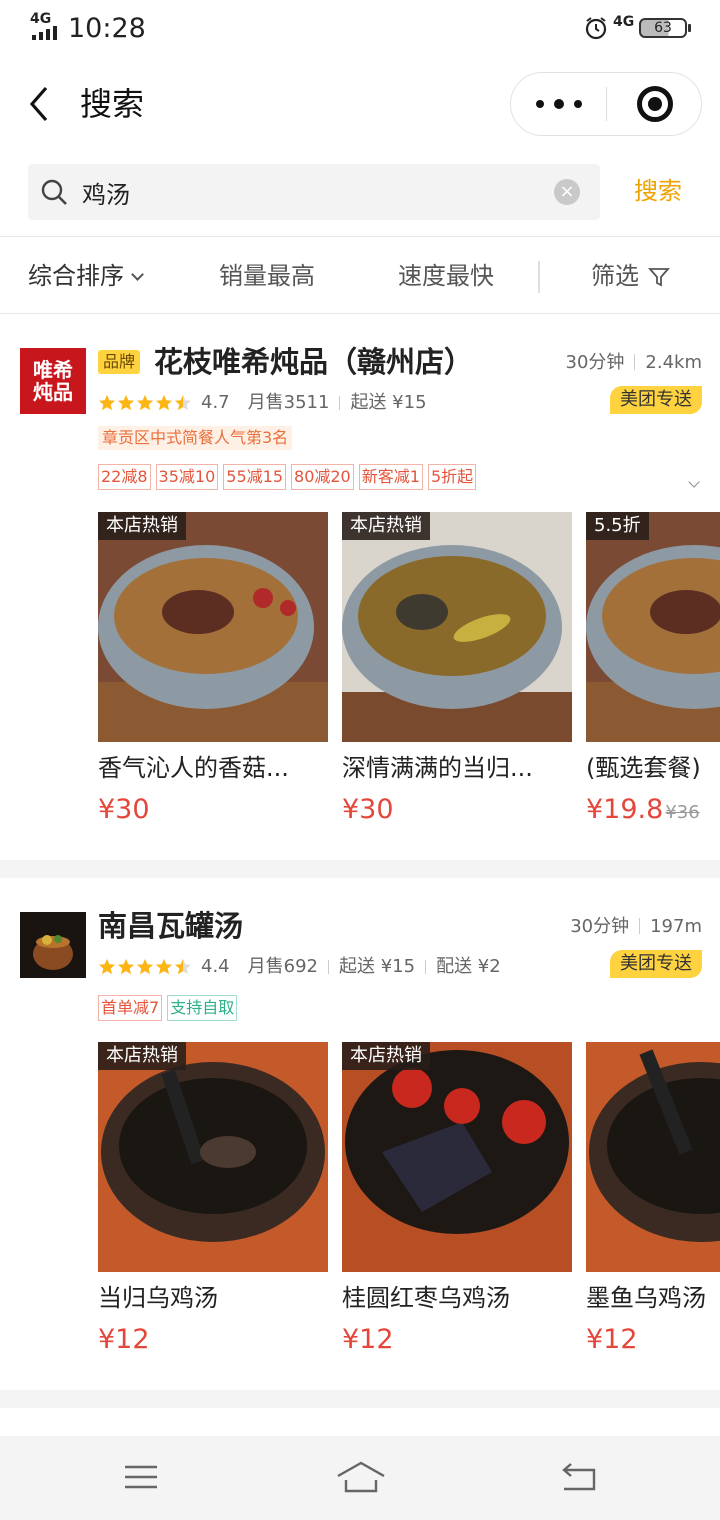 The image size is (720, 1520). What do you see at coordinates (255, 477) in the screenshot?
I see `promo-tag: 55减15` at bounding box center [255, 477].